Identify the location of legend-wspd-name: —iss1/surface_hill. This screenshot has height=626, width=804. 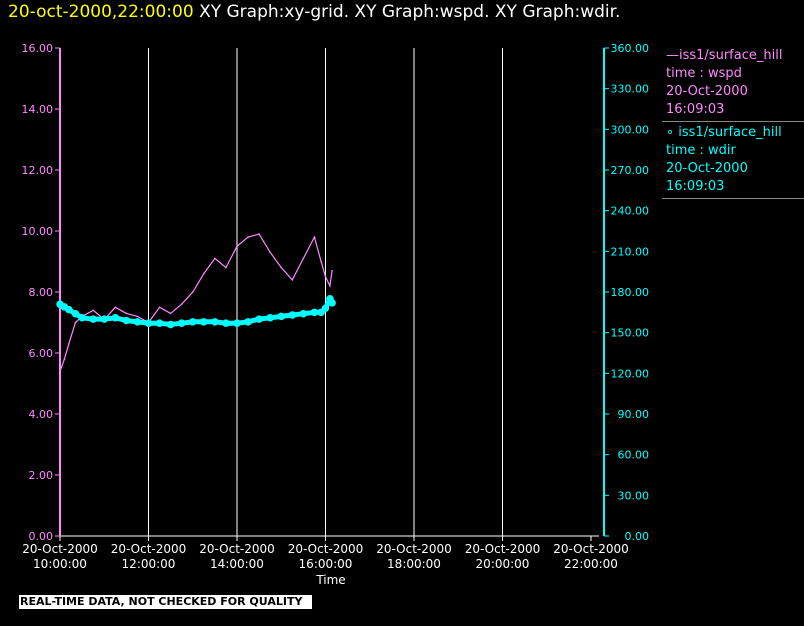
(724, 55).